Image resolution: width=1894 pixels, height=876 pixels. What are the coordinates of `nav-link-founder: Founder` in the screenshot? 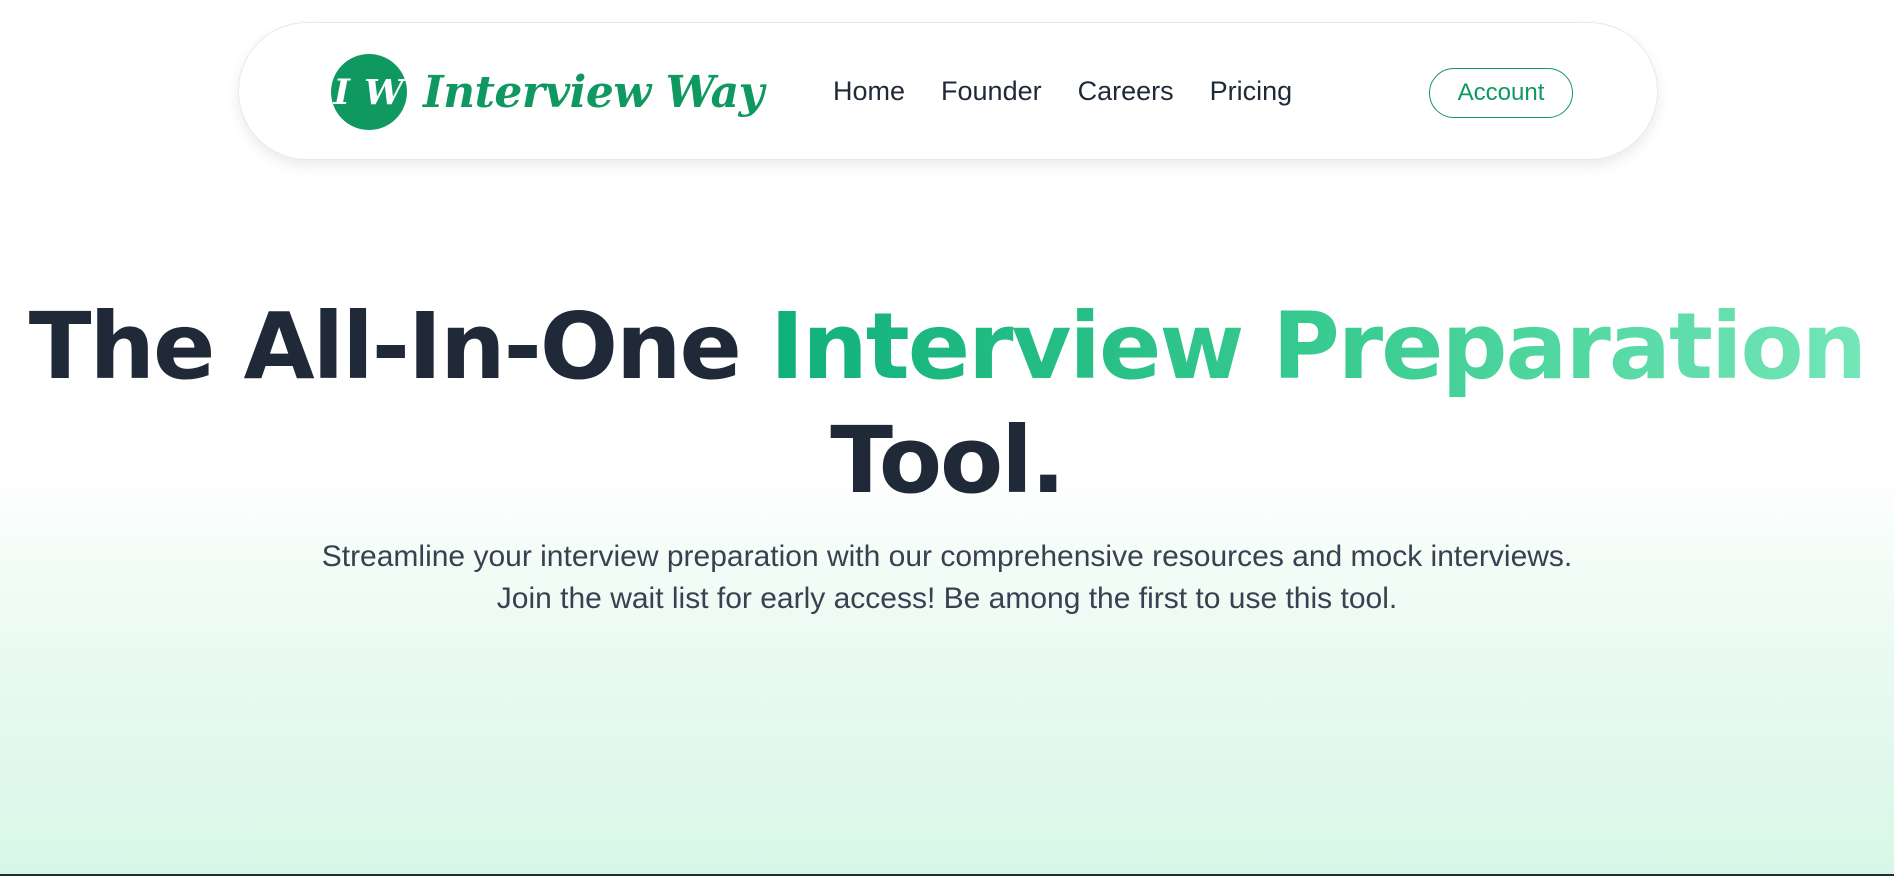 It's located at (991, 91).